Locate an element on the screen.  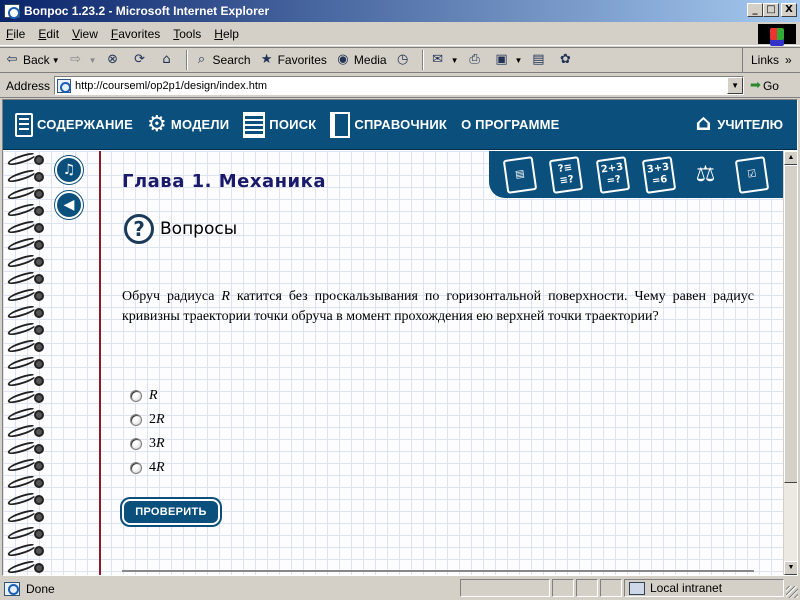
maximize-button: □ is located at coordinates (771, 10).